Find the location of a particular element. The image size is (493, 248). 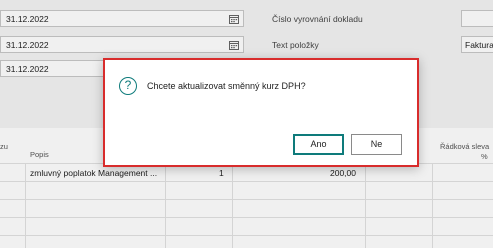

yes-button: Ano is located at coordinates (318, 144).